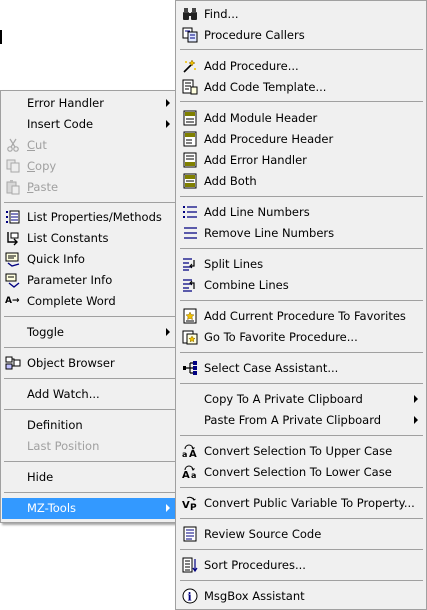 The width and height of the screenshot is (427, 610). What do you see at coordinates (261, 118) in the screenshot?
I see `menu-item-label: Add Module Header` at bounding box center [261, 118].